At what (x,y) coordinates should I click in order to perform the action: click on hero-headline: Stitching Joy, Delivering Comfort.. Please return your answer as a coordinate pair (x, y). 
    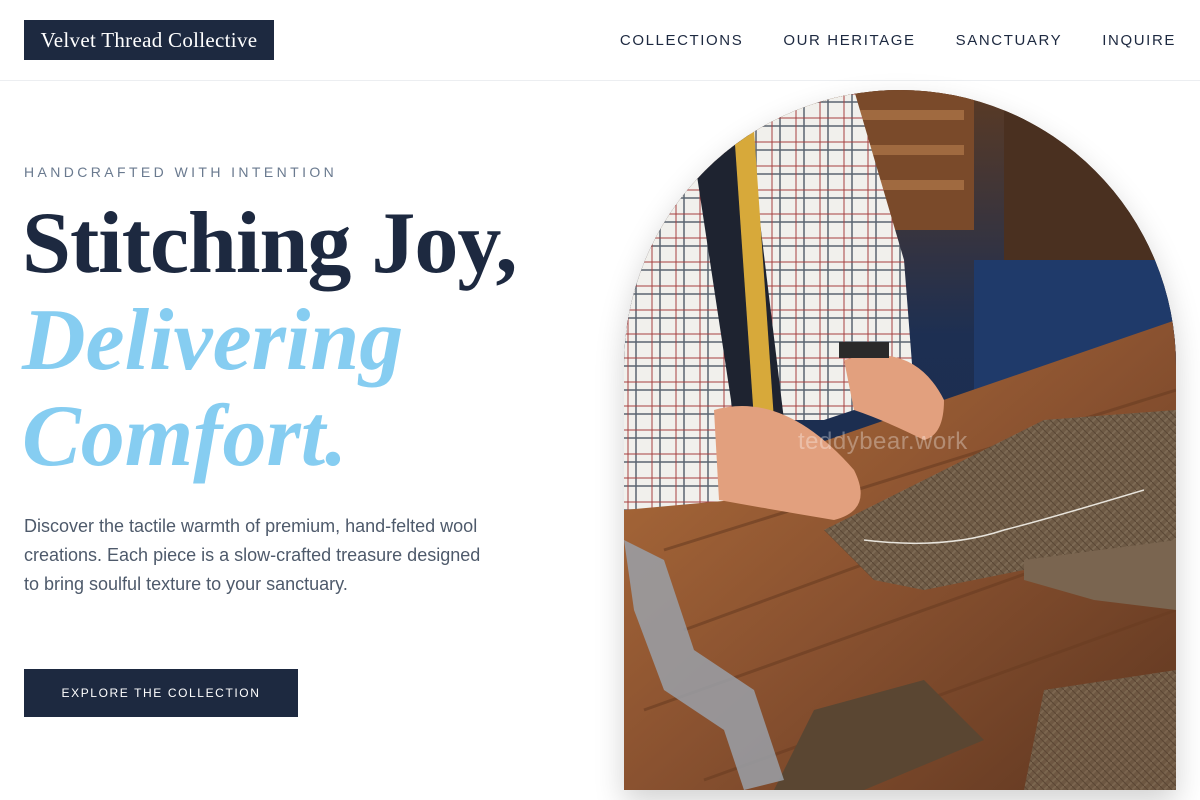
    Looking at the image, I should click on (270, 340).